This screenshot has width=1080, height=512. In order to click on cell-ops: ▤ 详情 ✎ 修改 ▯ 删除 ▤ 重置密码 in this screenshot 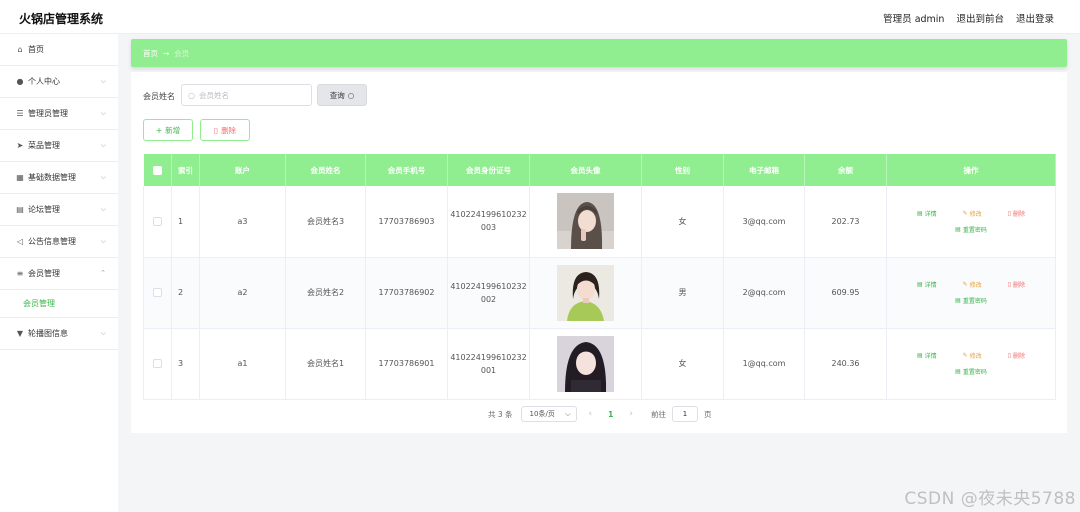, I will do `click(971, 364)`.